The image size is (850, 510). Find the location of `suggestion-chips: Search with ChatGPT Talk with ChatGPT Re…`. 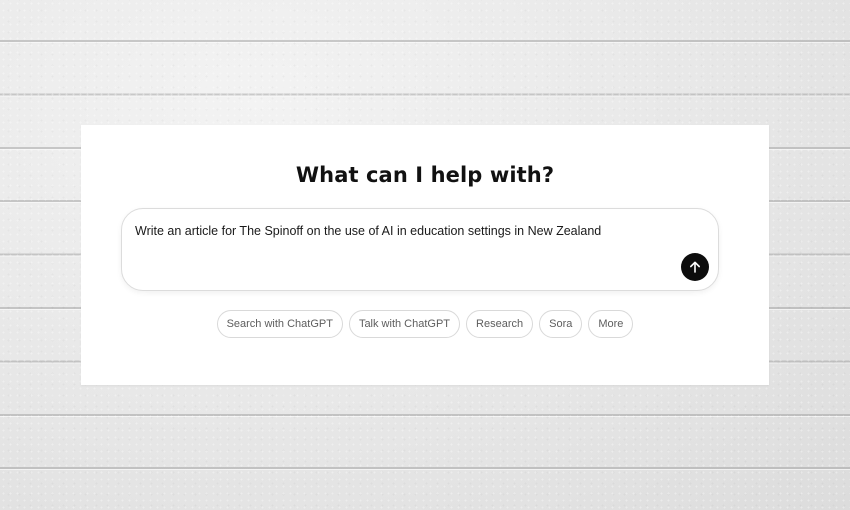

suggestion-chips: Search with ChatGPT Talk with ChatGPT Re… is located at coordinates (425, 324).